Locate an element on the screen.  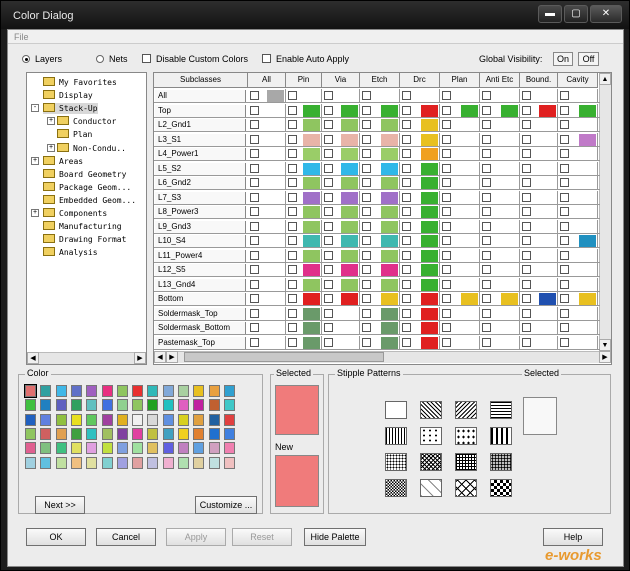
tree-node: Non-Condu.. is located at coordinates (91, 148).